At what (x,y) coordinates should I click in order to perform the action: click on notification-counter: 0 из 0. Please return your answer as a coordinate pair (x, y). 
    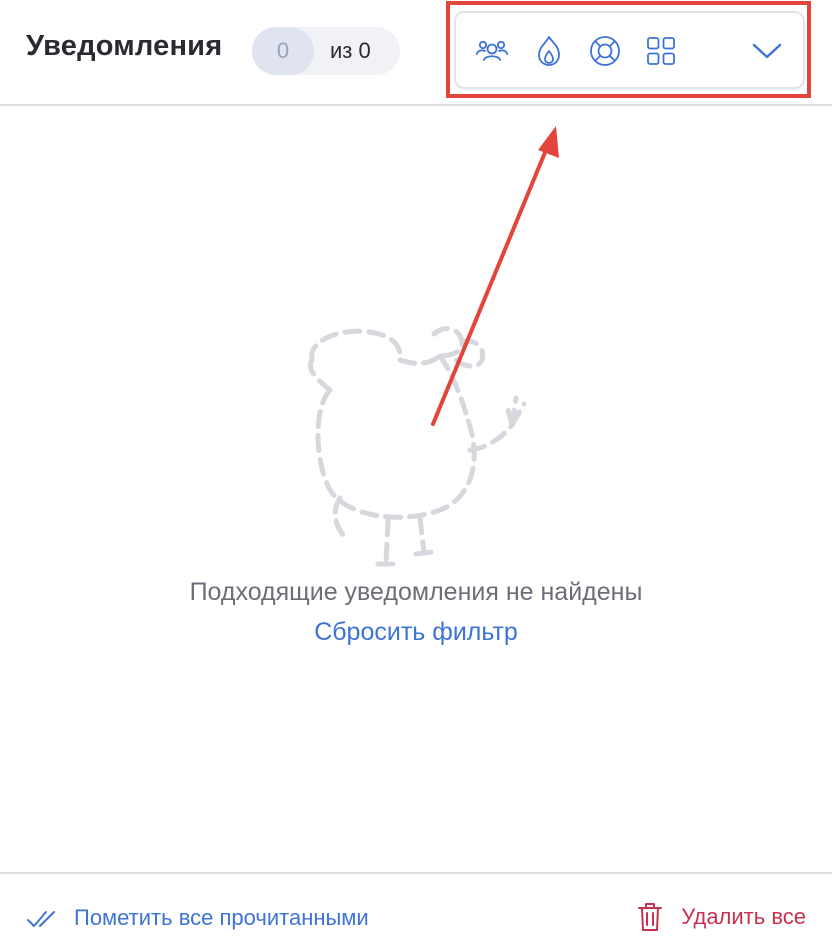
    Looking at the image, I should click on (326, 51).